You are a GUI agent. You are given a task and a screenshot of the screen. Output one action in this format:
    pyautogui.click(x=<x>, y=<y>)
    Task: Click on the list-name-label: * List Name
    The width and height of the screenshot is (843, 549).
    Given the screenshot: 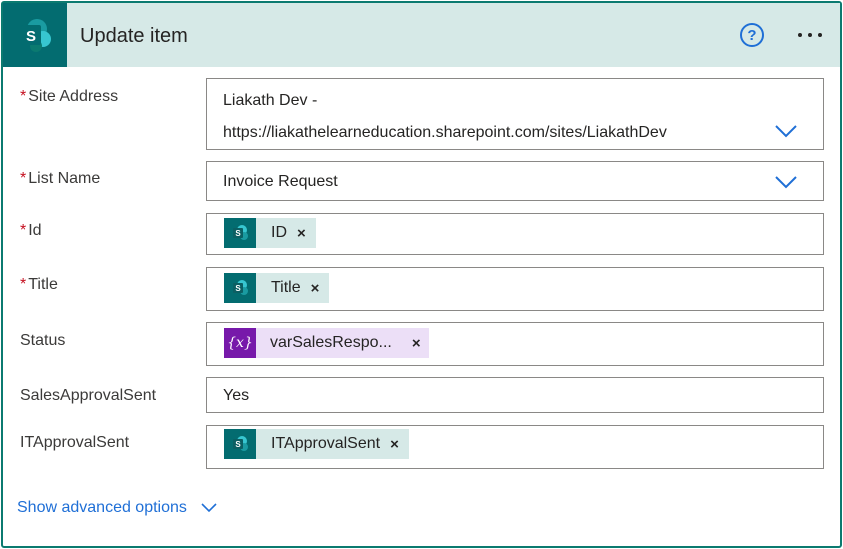 What is the action you would take?
    pyautogui.click(x=60, y=179)
    